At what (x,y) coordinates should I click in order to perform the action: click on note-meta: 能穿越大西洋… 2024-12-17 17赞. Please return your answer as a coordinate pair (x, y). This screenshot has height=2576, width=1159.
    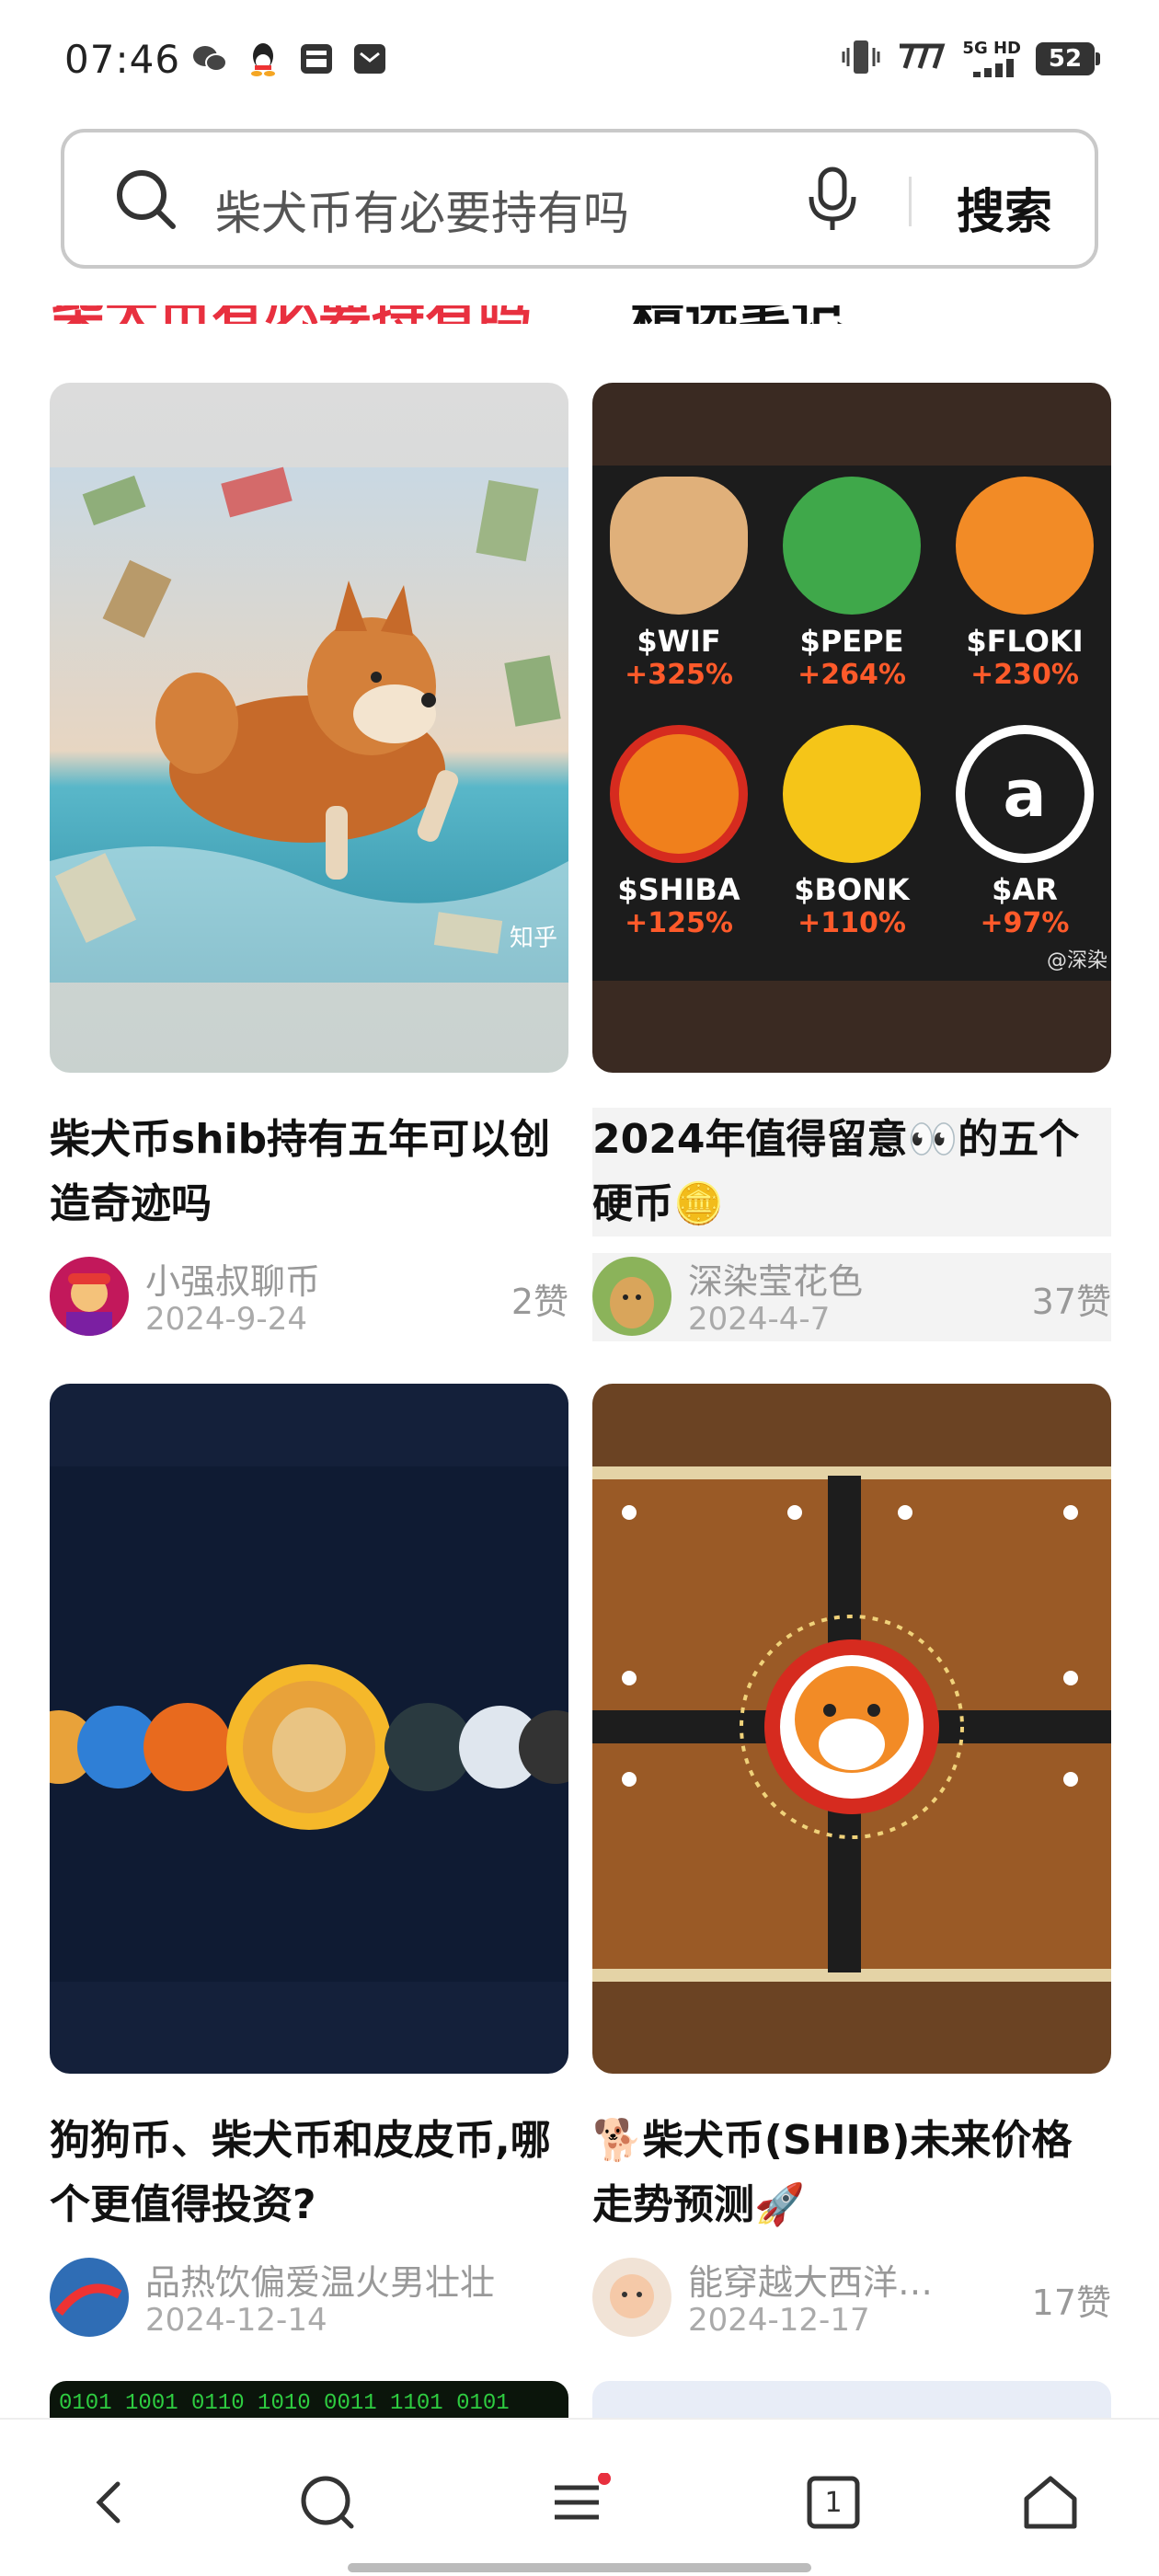
    Looking at the image, I should click on (851, 2298).